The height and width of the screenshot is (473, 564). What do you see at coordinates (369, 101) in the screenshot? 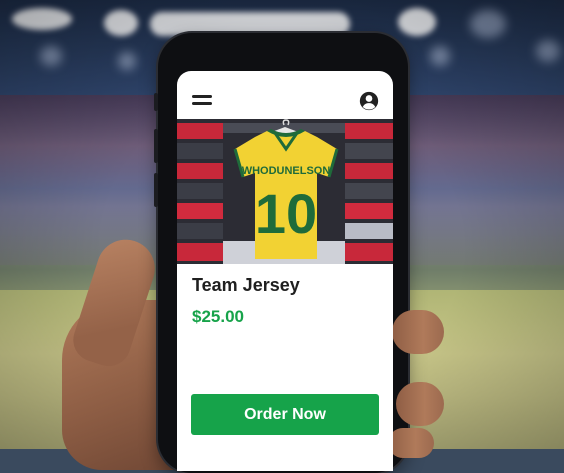
I see `account-circle-icon` at bounding box center [369, 101].